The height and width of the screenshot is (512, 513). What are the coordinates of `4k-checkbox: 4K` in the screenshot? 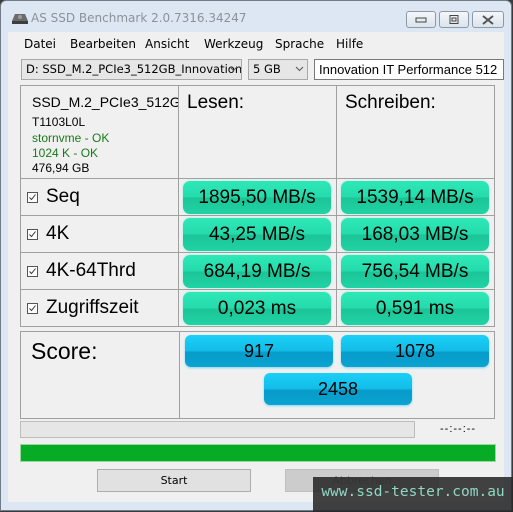 It's located at (48, 234).